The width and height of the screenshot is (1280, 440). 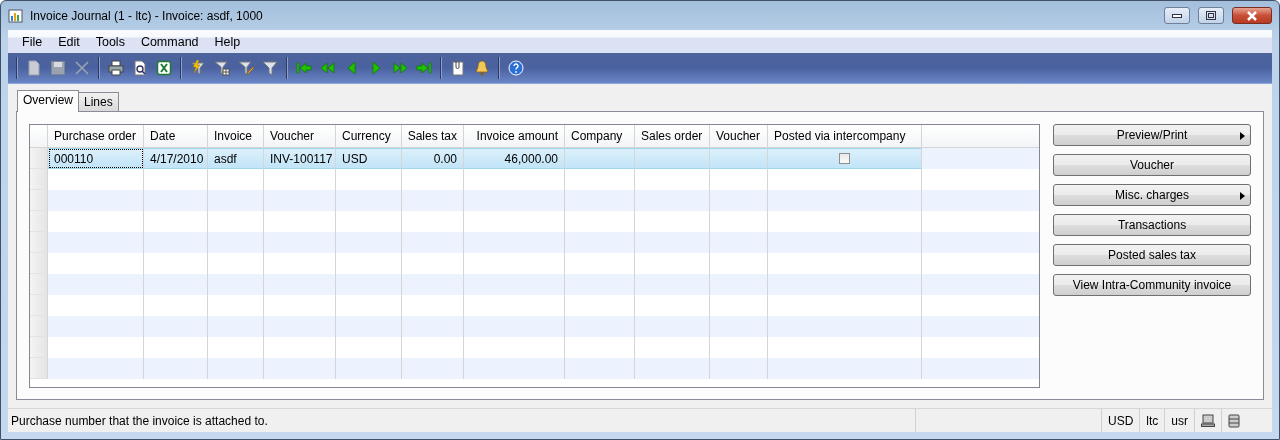 I want to click on minimize-icon, so click(x=1177, y=15).